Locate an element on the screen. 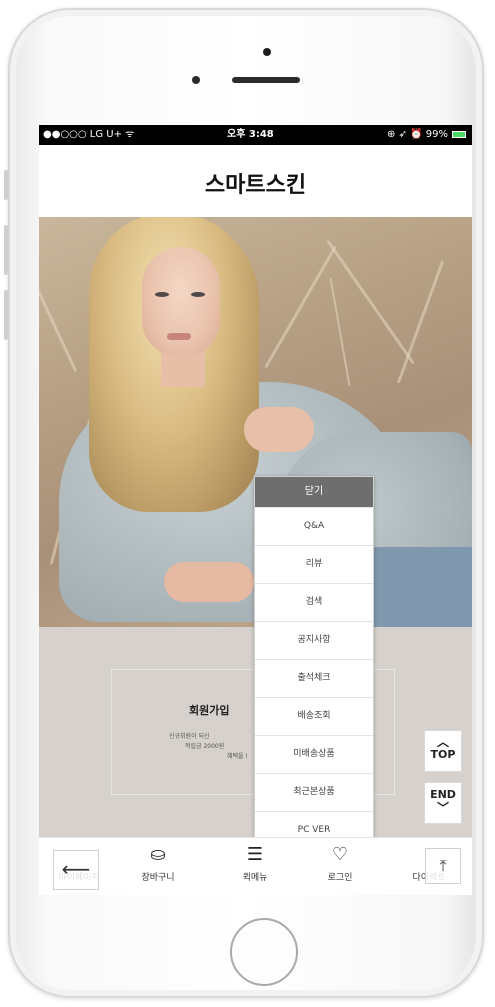 This screenshot has height=1007, width=495. clock-label: 오후 3:48 is located at coordinates (250, 134).